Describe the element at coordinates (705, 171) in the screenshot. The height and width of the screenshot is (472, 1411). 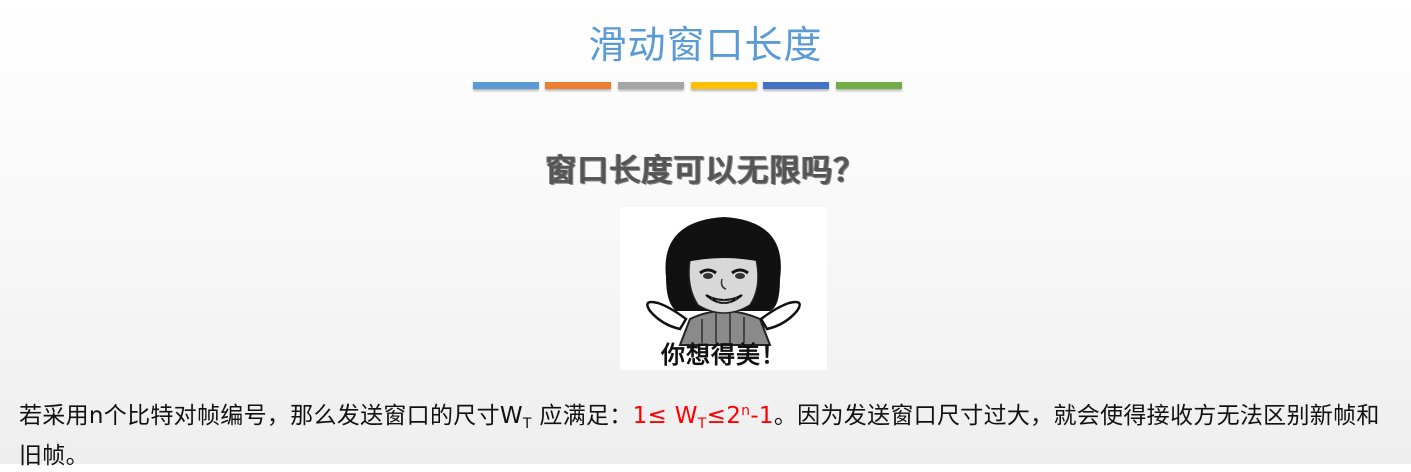
I see `question-heading: 窗口长度可以无限吗？` at that location.